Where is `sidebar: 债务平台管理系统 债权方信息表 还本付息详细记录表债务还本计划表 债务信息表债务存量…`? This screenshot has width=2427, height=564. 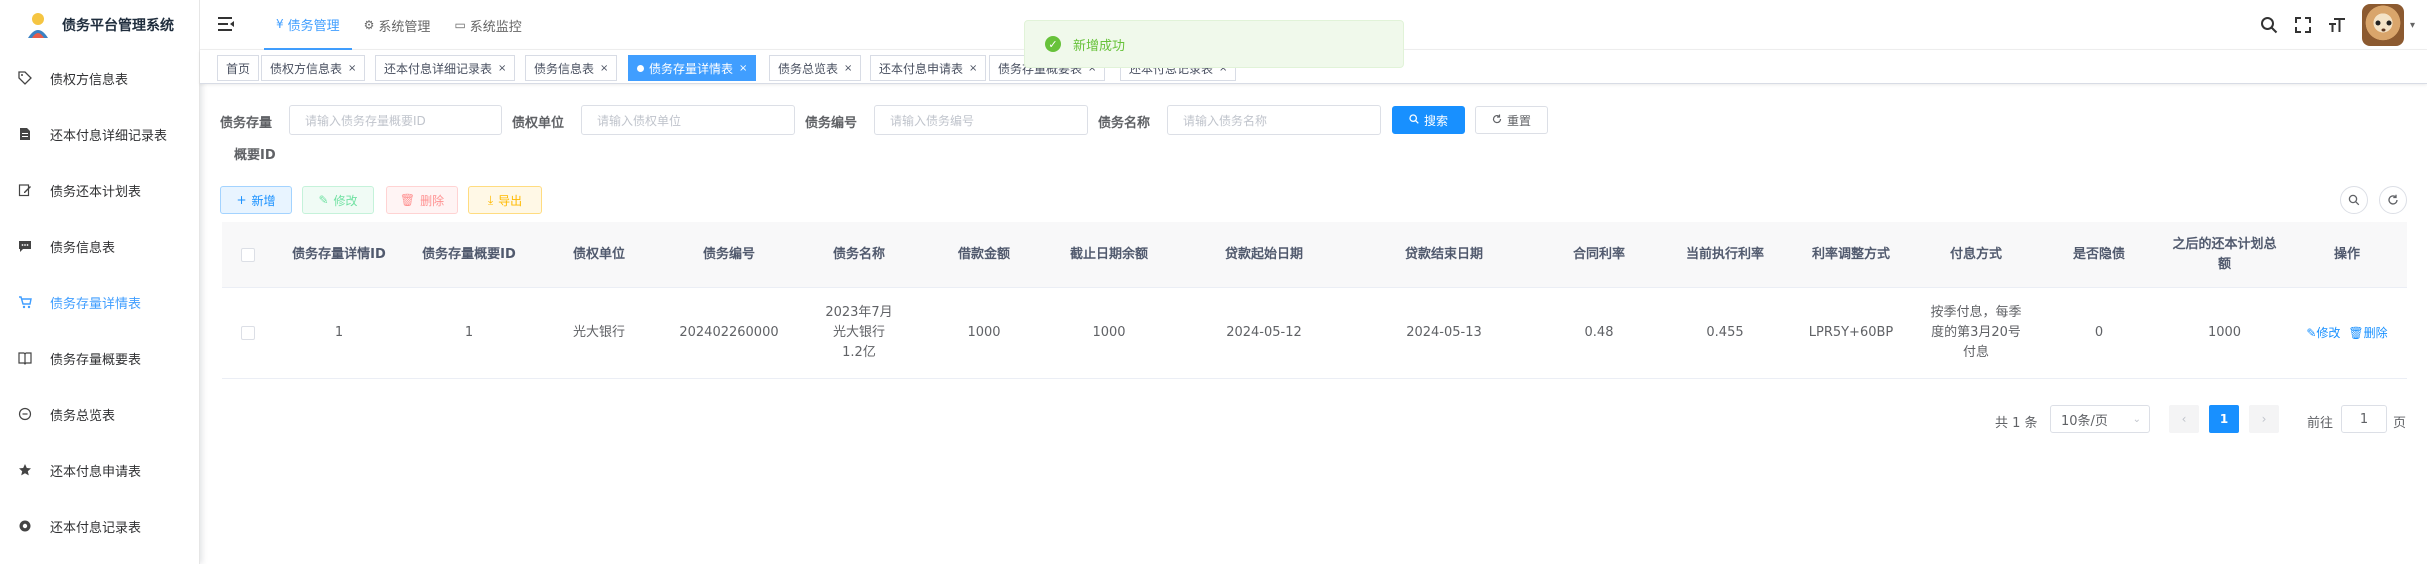
sidebar: 债务平台管理系统 债权方信息表 还本付息详细记录表债务还本计划表 债务信息表债务存量… is located at coordinates (100, 282).